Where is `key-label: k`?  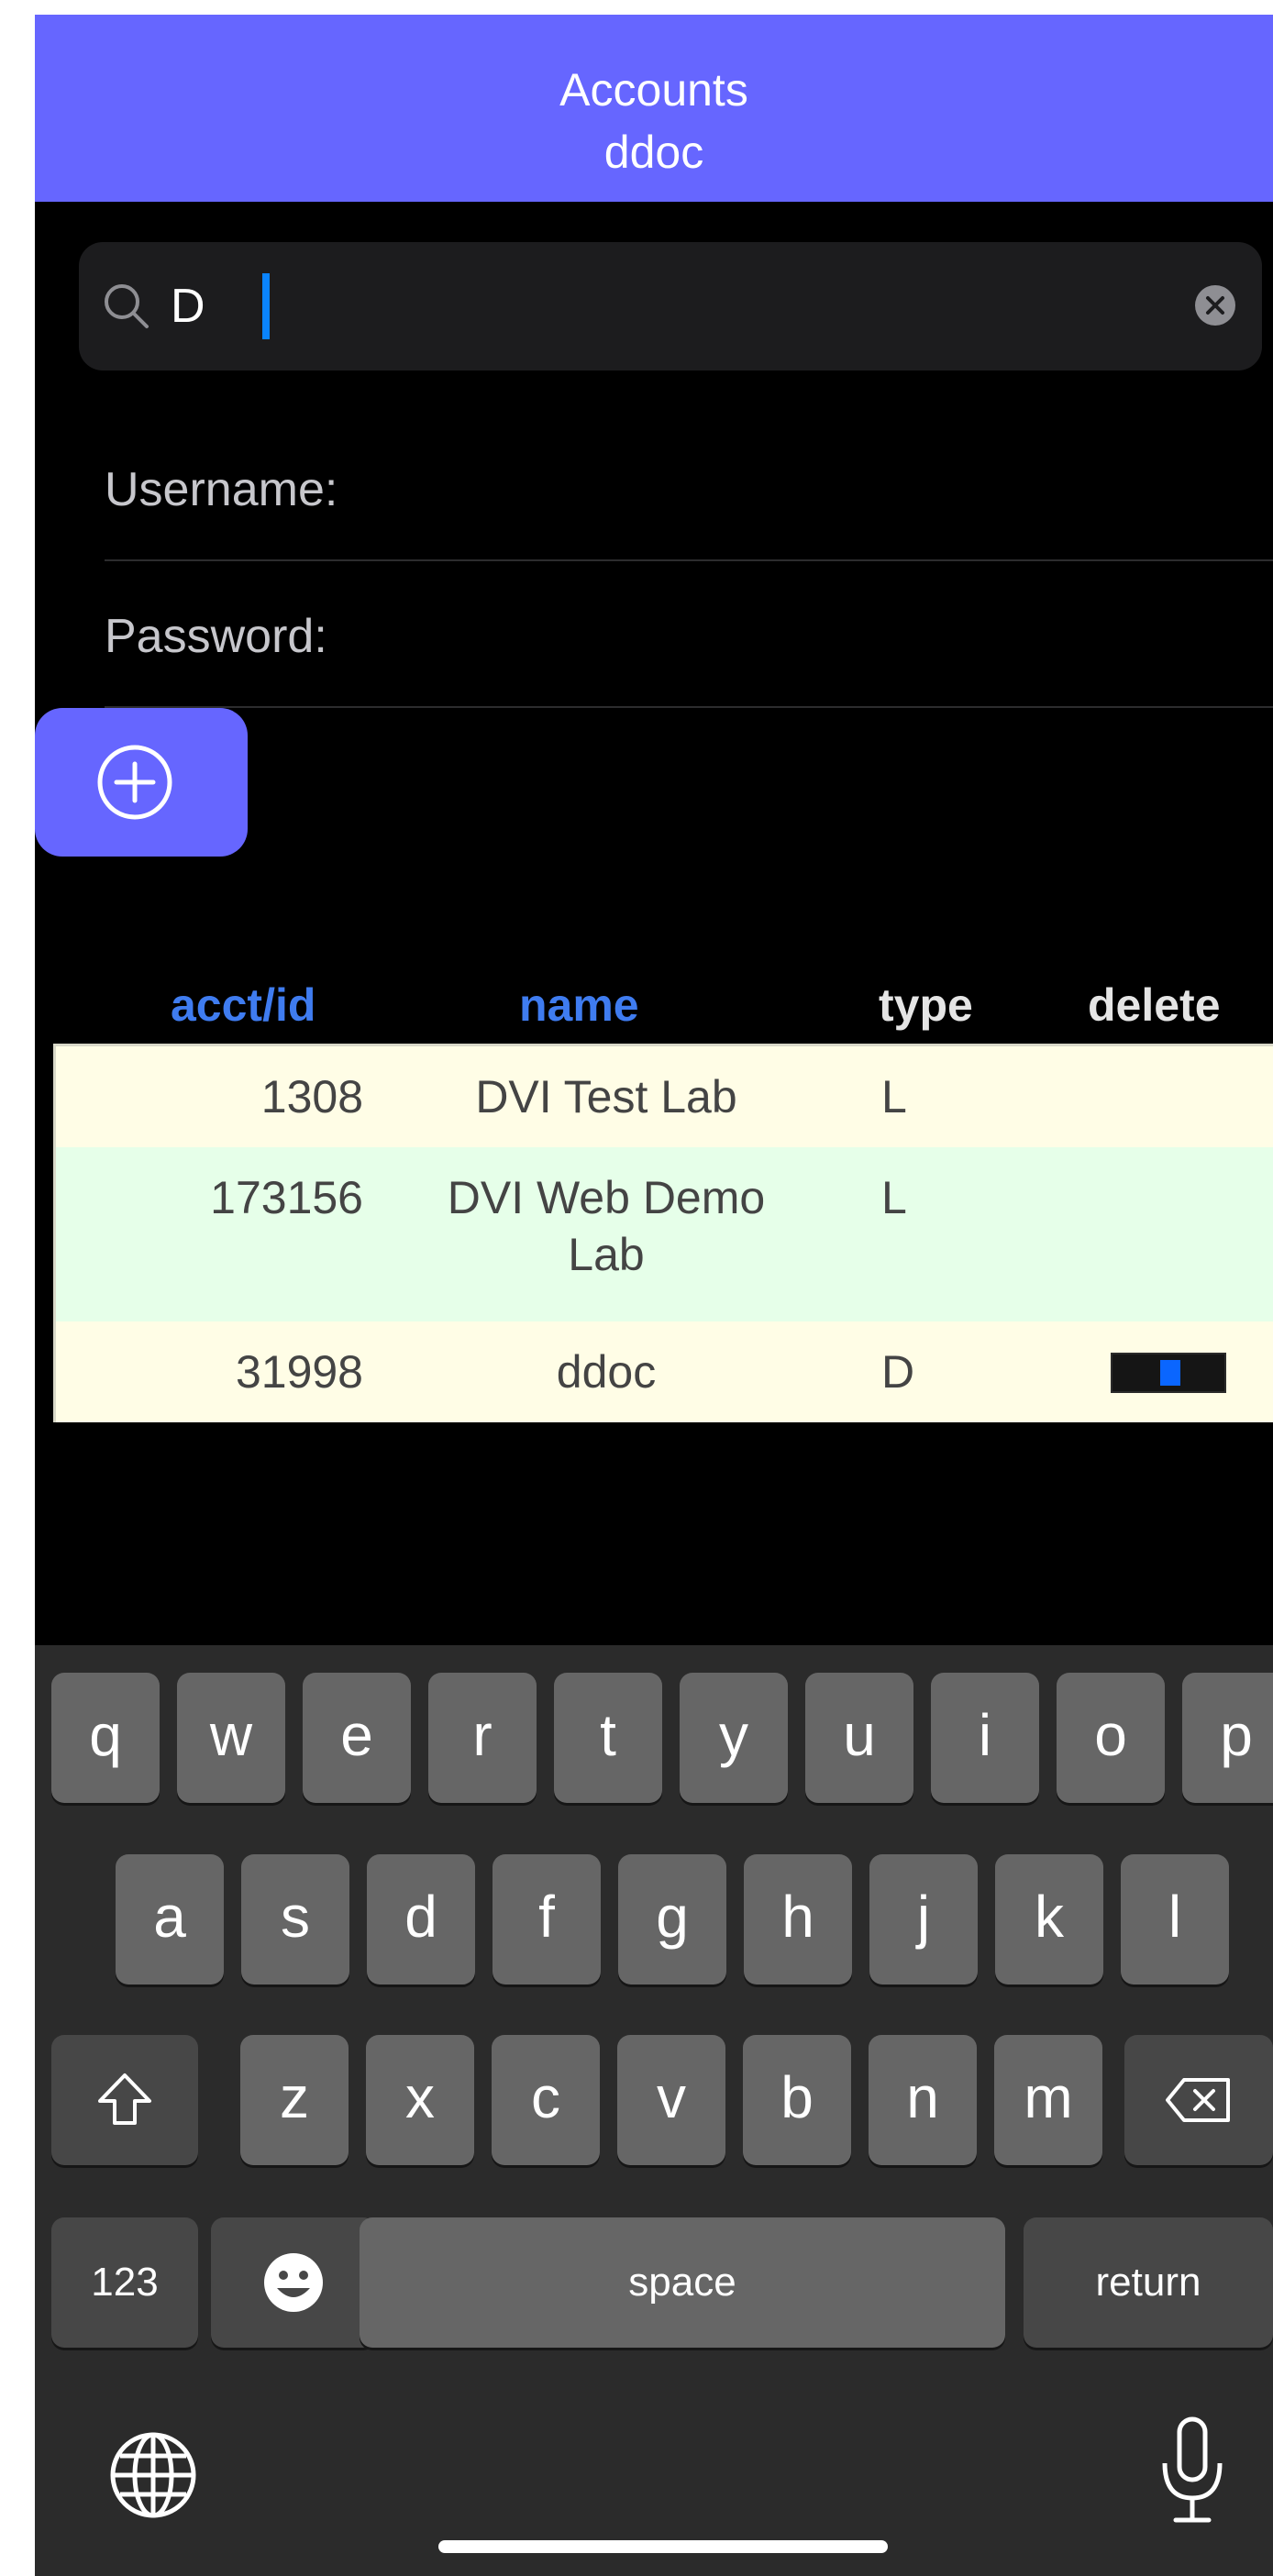
key-label: k is located at coordinates (1050, 1917).